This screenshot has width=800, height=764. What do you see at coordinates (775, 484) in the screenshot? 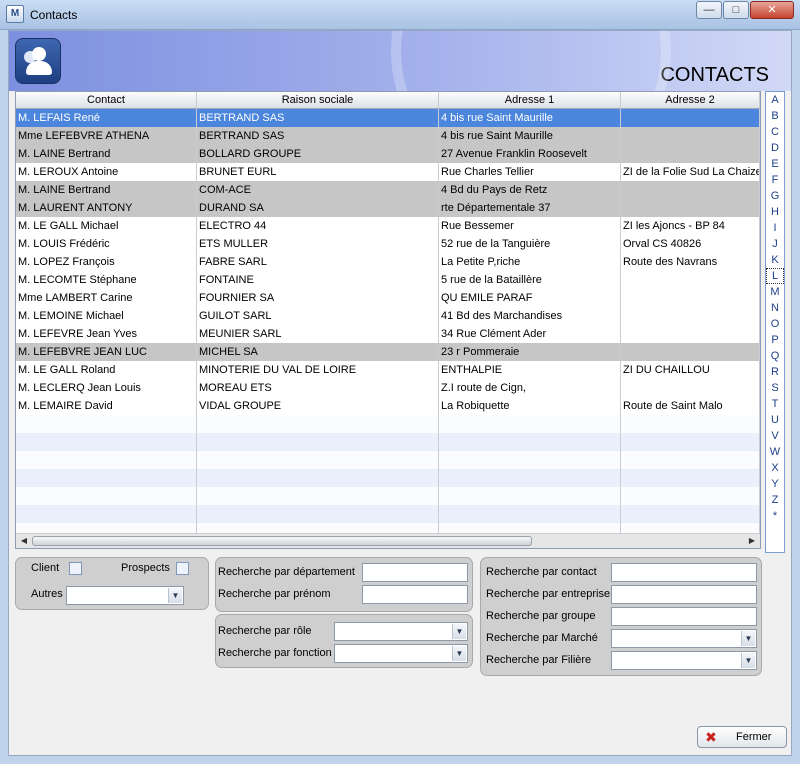
I see `alphabet-letter-y: Y` at bounding box center [775, 484].